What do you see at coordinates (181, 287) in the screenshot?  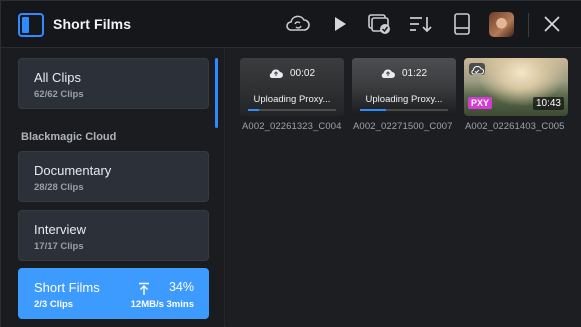 I see `upload-percent: 34%` at bounding box center [181, 287].